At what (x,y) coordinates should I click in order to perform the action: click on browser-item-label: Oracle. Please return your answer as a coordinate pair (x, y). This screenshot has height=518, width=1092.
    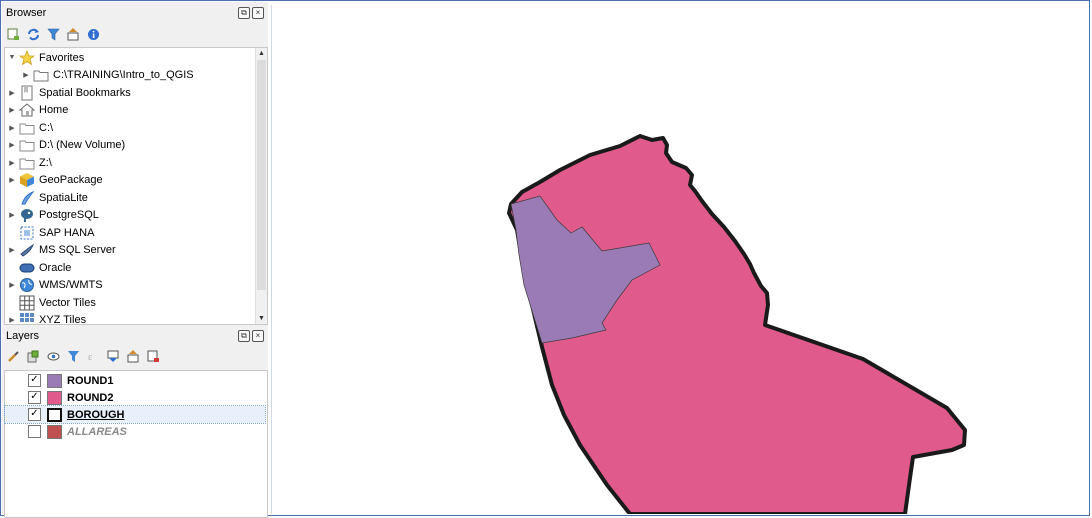
    Looking at the image, I should click on (55, 267).